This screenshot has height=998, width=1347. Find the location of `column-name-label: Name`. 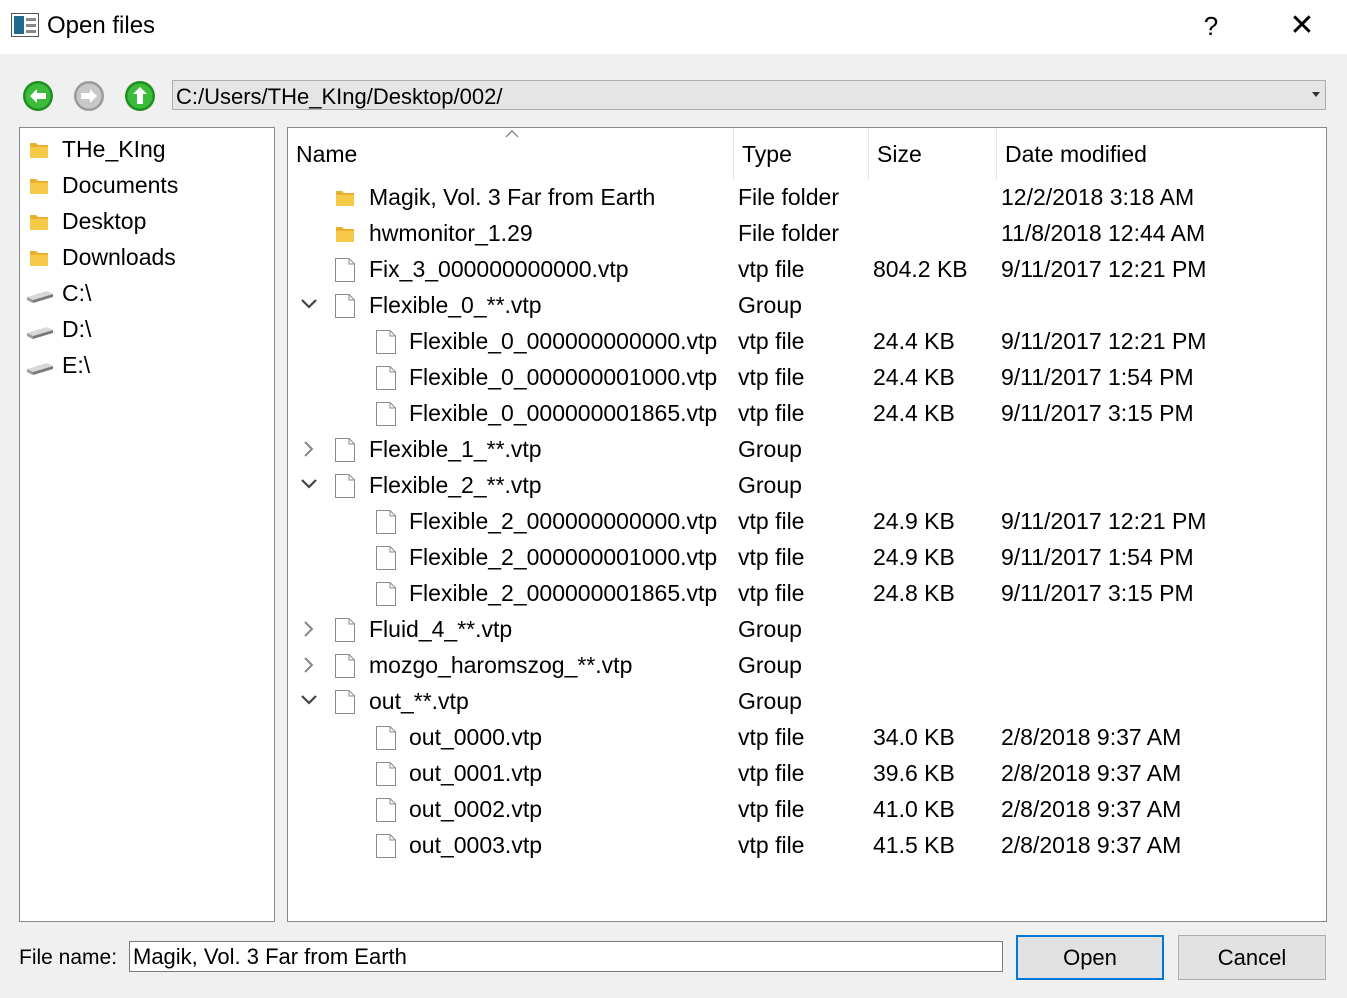

column-name-label: Name is located at coordinates (327, 154).